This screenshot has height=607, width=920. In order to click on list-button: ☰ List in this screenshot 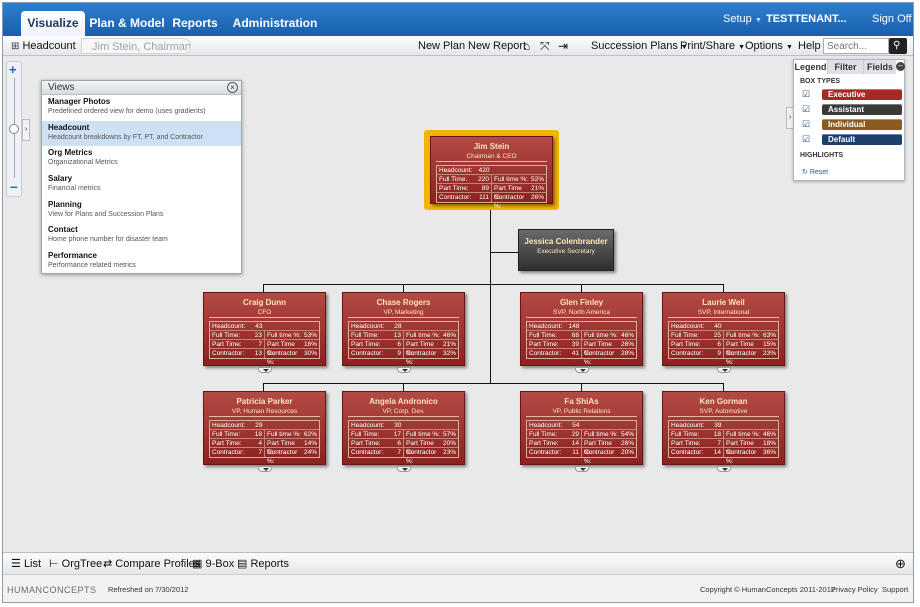, I will do `click(26, 564)`.